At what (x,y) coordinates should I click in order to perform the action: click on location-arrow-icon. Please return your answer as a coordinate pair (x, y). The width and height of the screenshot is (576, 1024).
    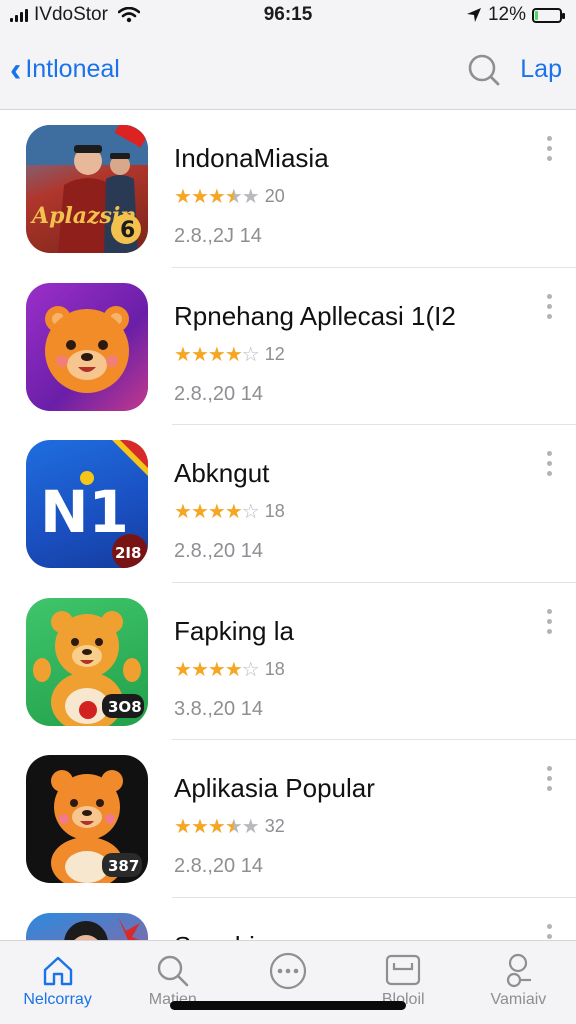
    Looking at the image, I should click on (473, 15).